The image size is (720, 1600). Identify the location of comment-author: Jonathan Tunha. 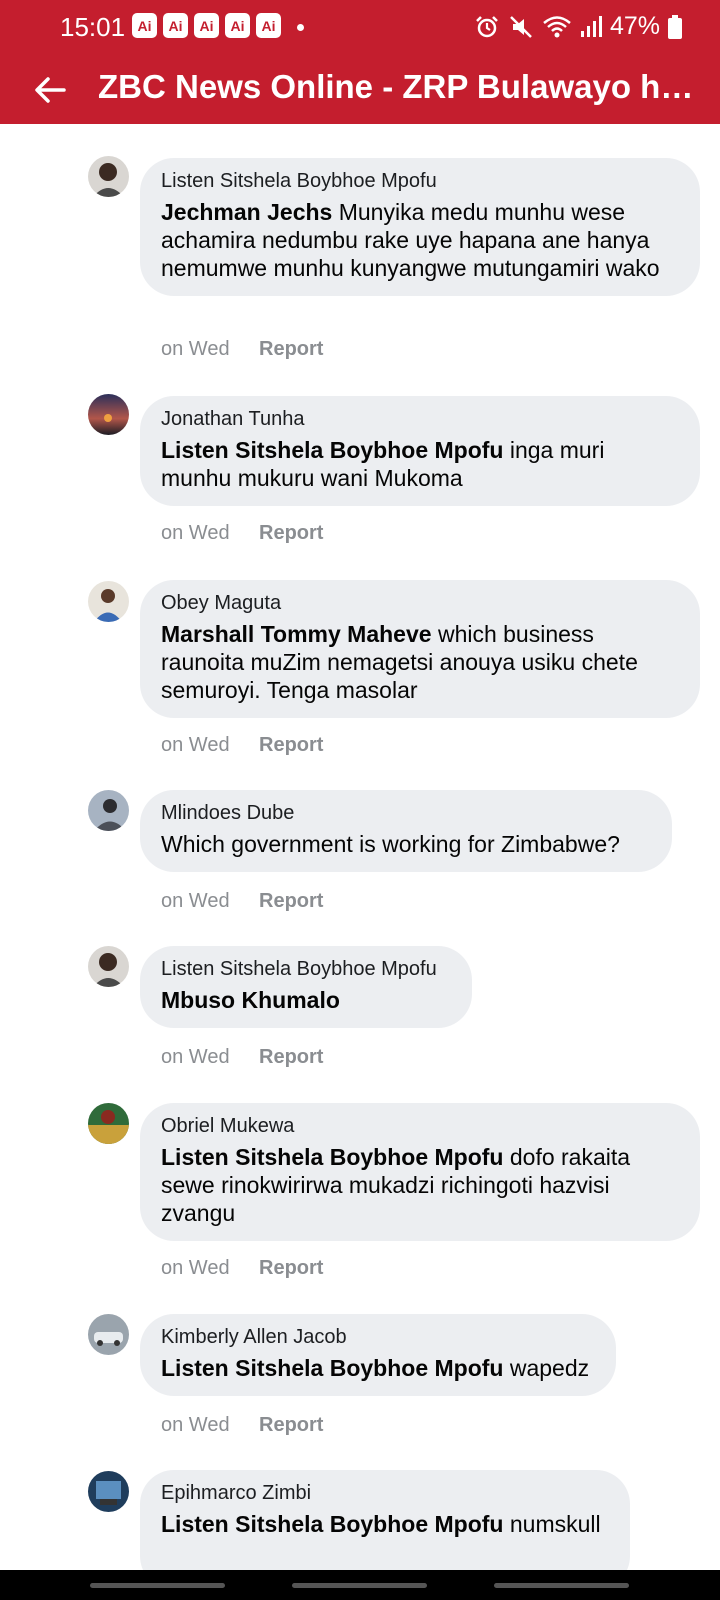
(419, 419).